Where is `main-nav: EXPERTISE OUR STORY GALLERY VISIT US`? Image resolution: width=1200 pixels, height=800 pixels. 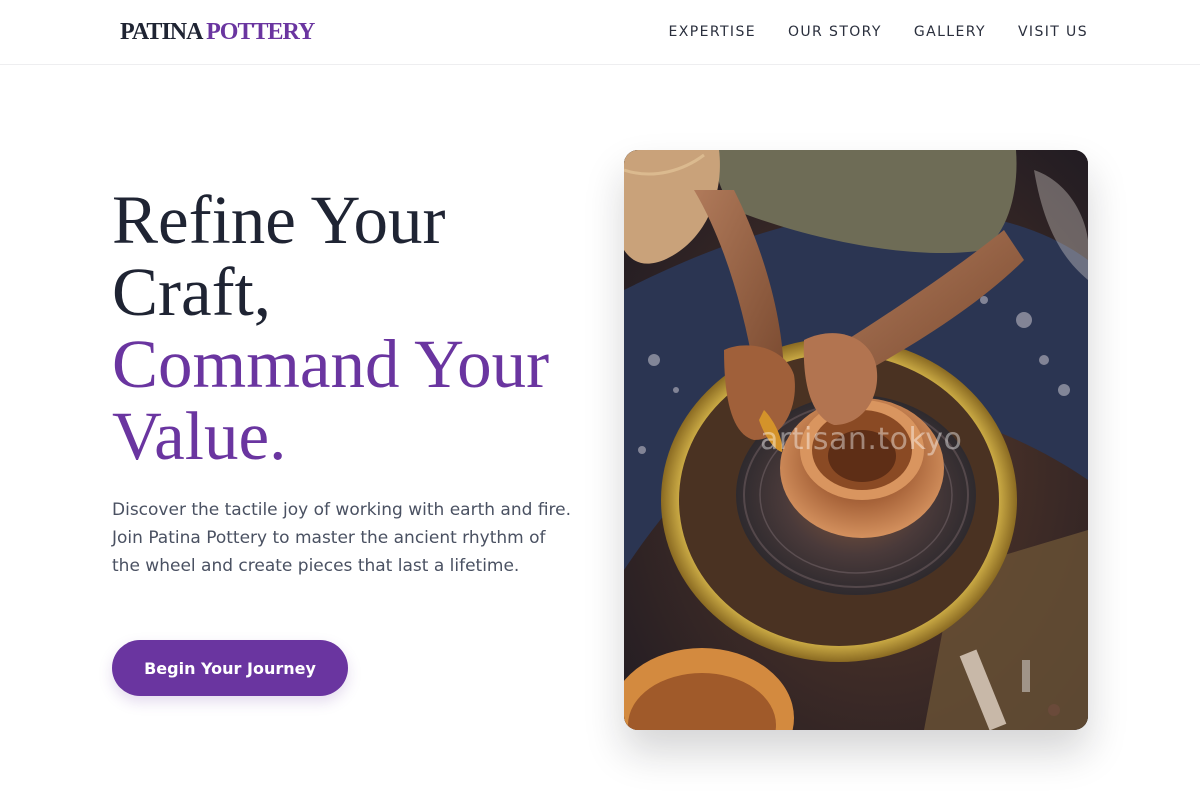
main-nav: EXPERTISE OUR STORY GALLERY VISIT US is located at coordinates (878, 32).